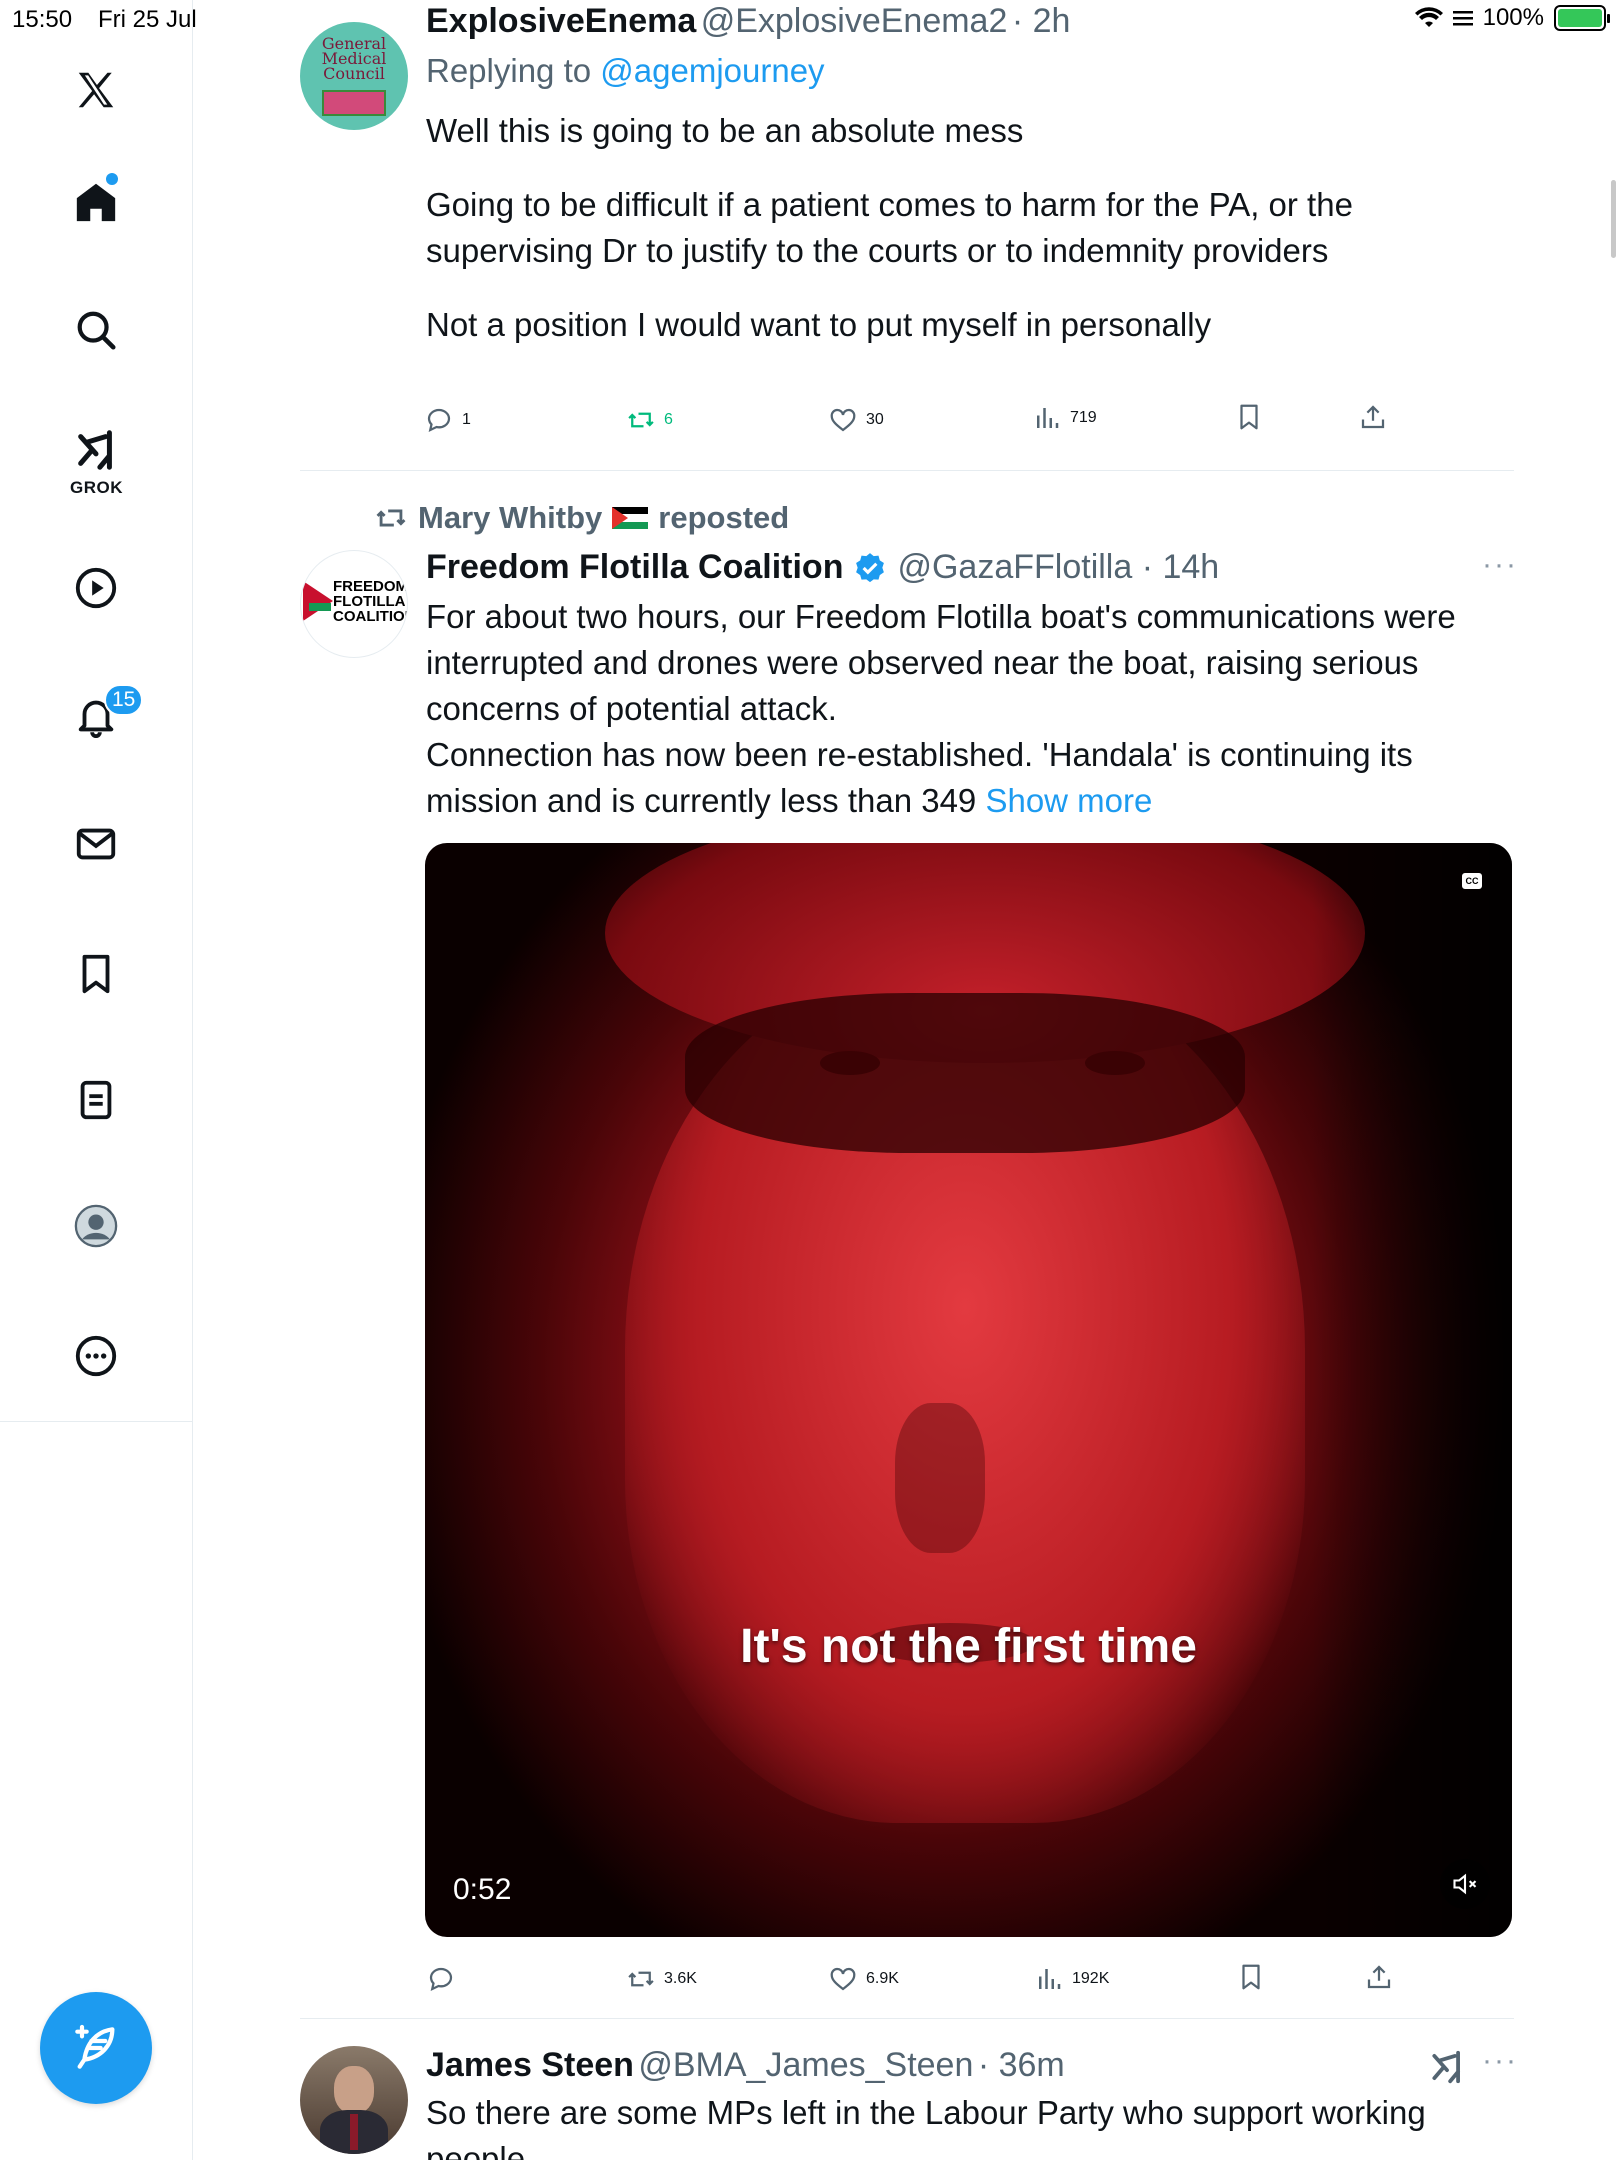  I want to click on tweet-header: James Steen @BMA_James_Steen · 36m, so click(745, 2065).